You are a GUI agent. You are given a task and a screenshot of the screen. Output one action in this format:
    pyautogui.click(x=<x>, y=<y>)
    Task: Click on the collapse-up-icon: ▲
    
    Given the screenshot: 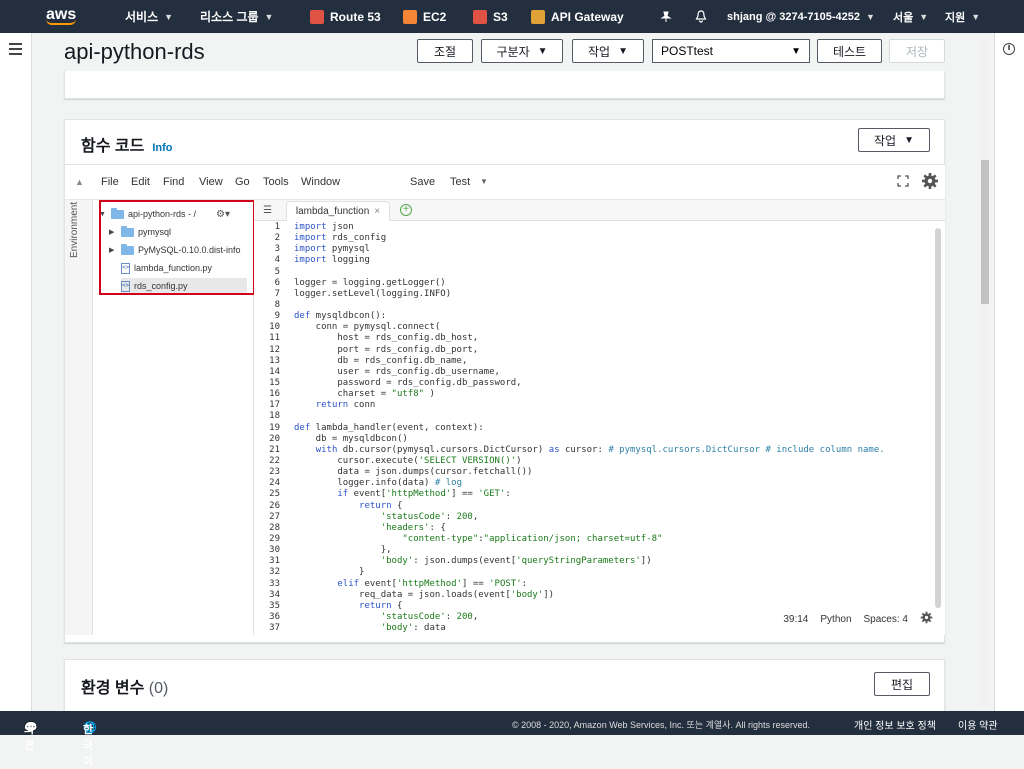 What is the action you would take?
    pyautogui.click(x=79, y=182)
    